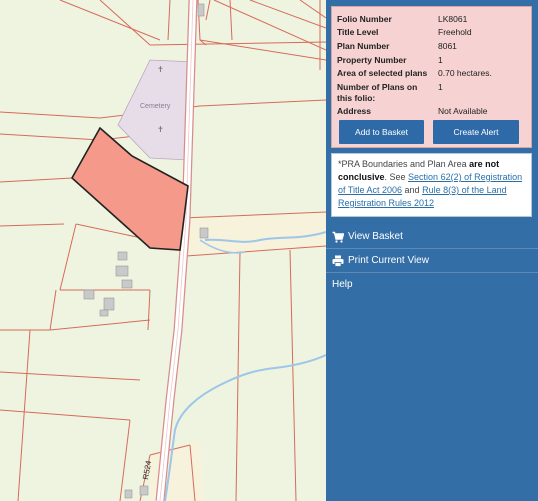 Image resolution: width=538 pixels, height=501 pixels. What do you see at coordinates (465, 73) in the screenshot?
I see `area-value: 0.70 hectares.` at bounding box center [465, 73].